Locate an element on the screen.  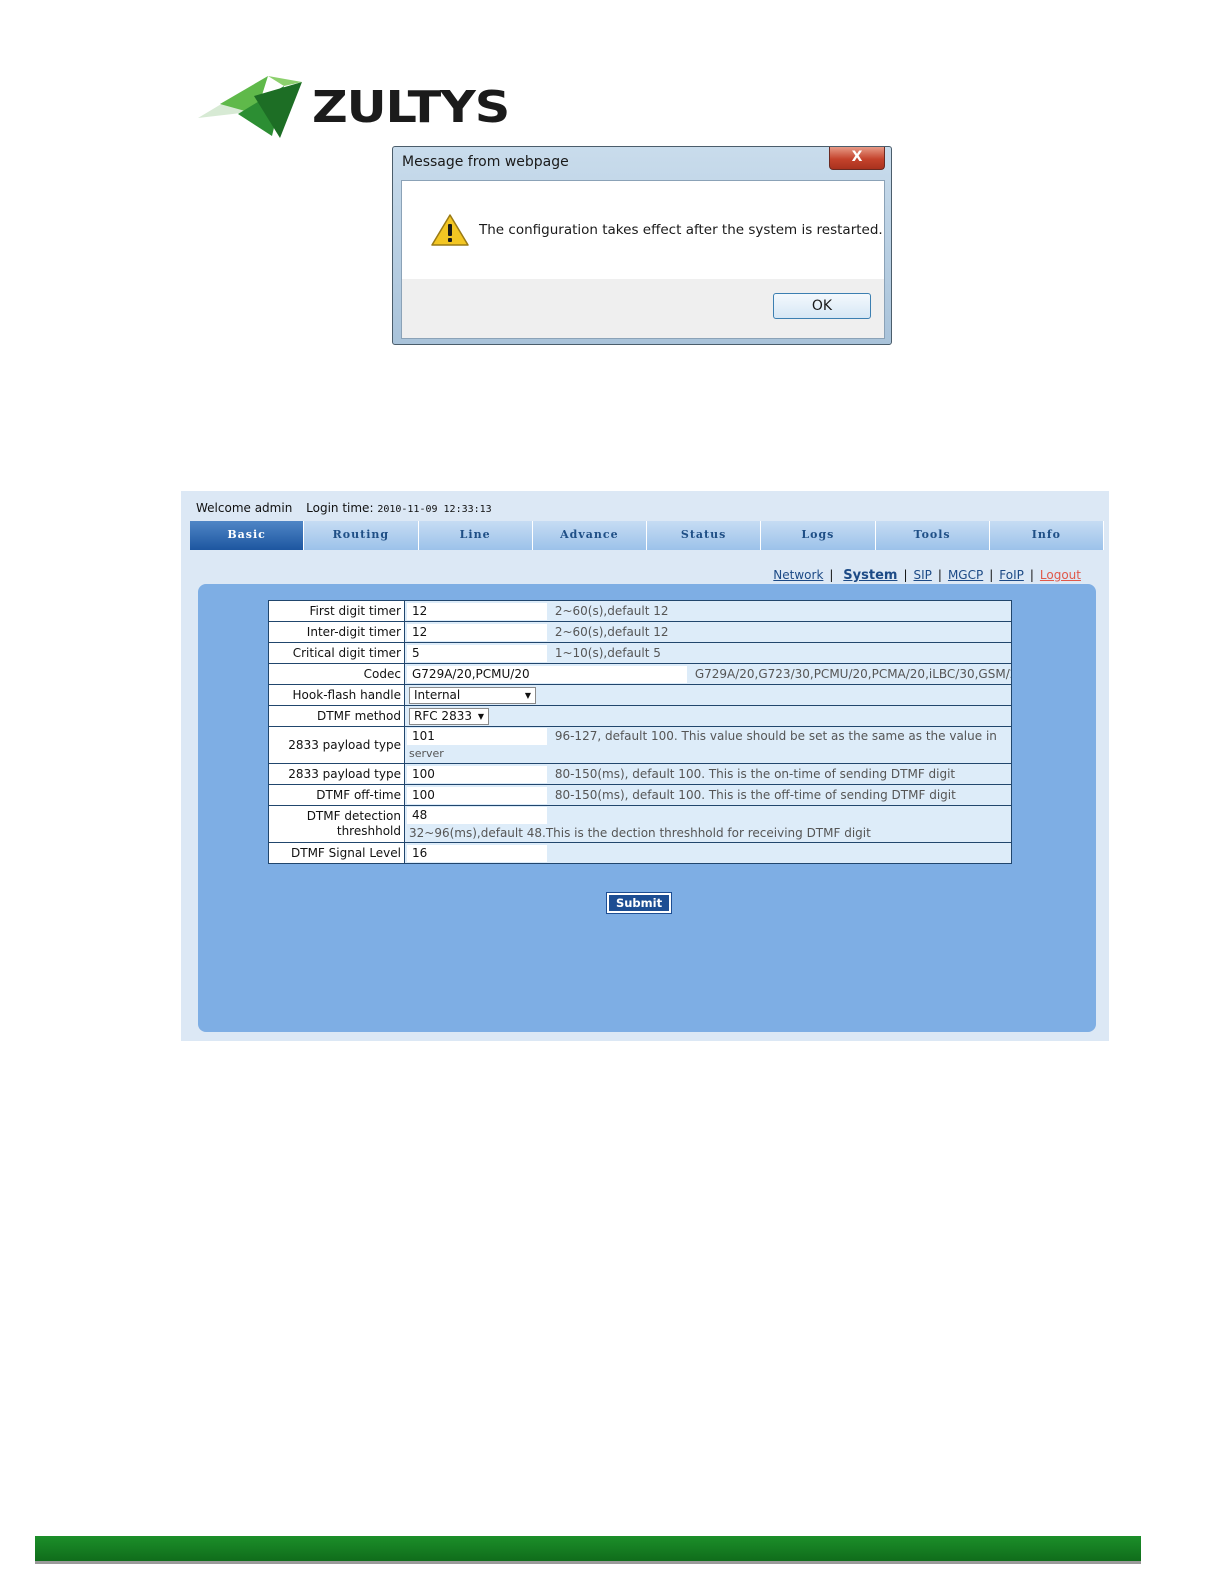
table-row: DTMF method RFC 2833 ▼ is located at coordinates (640, 716).